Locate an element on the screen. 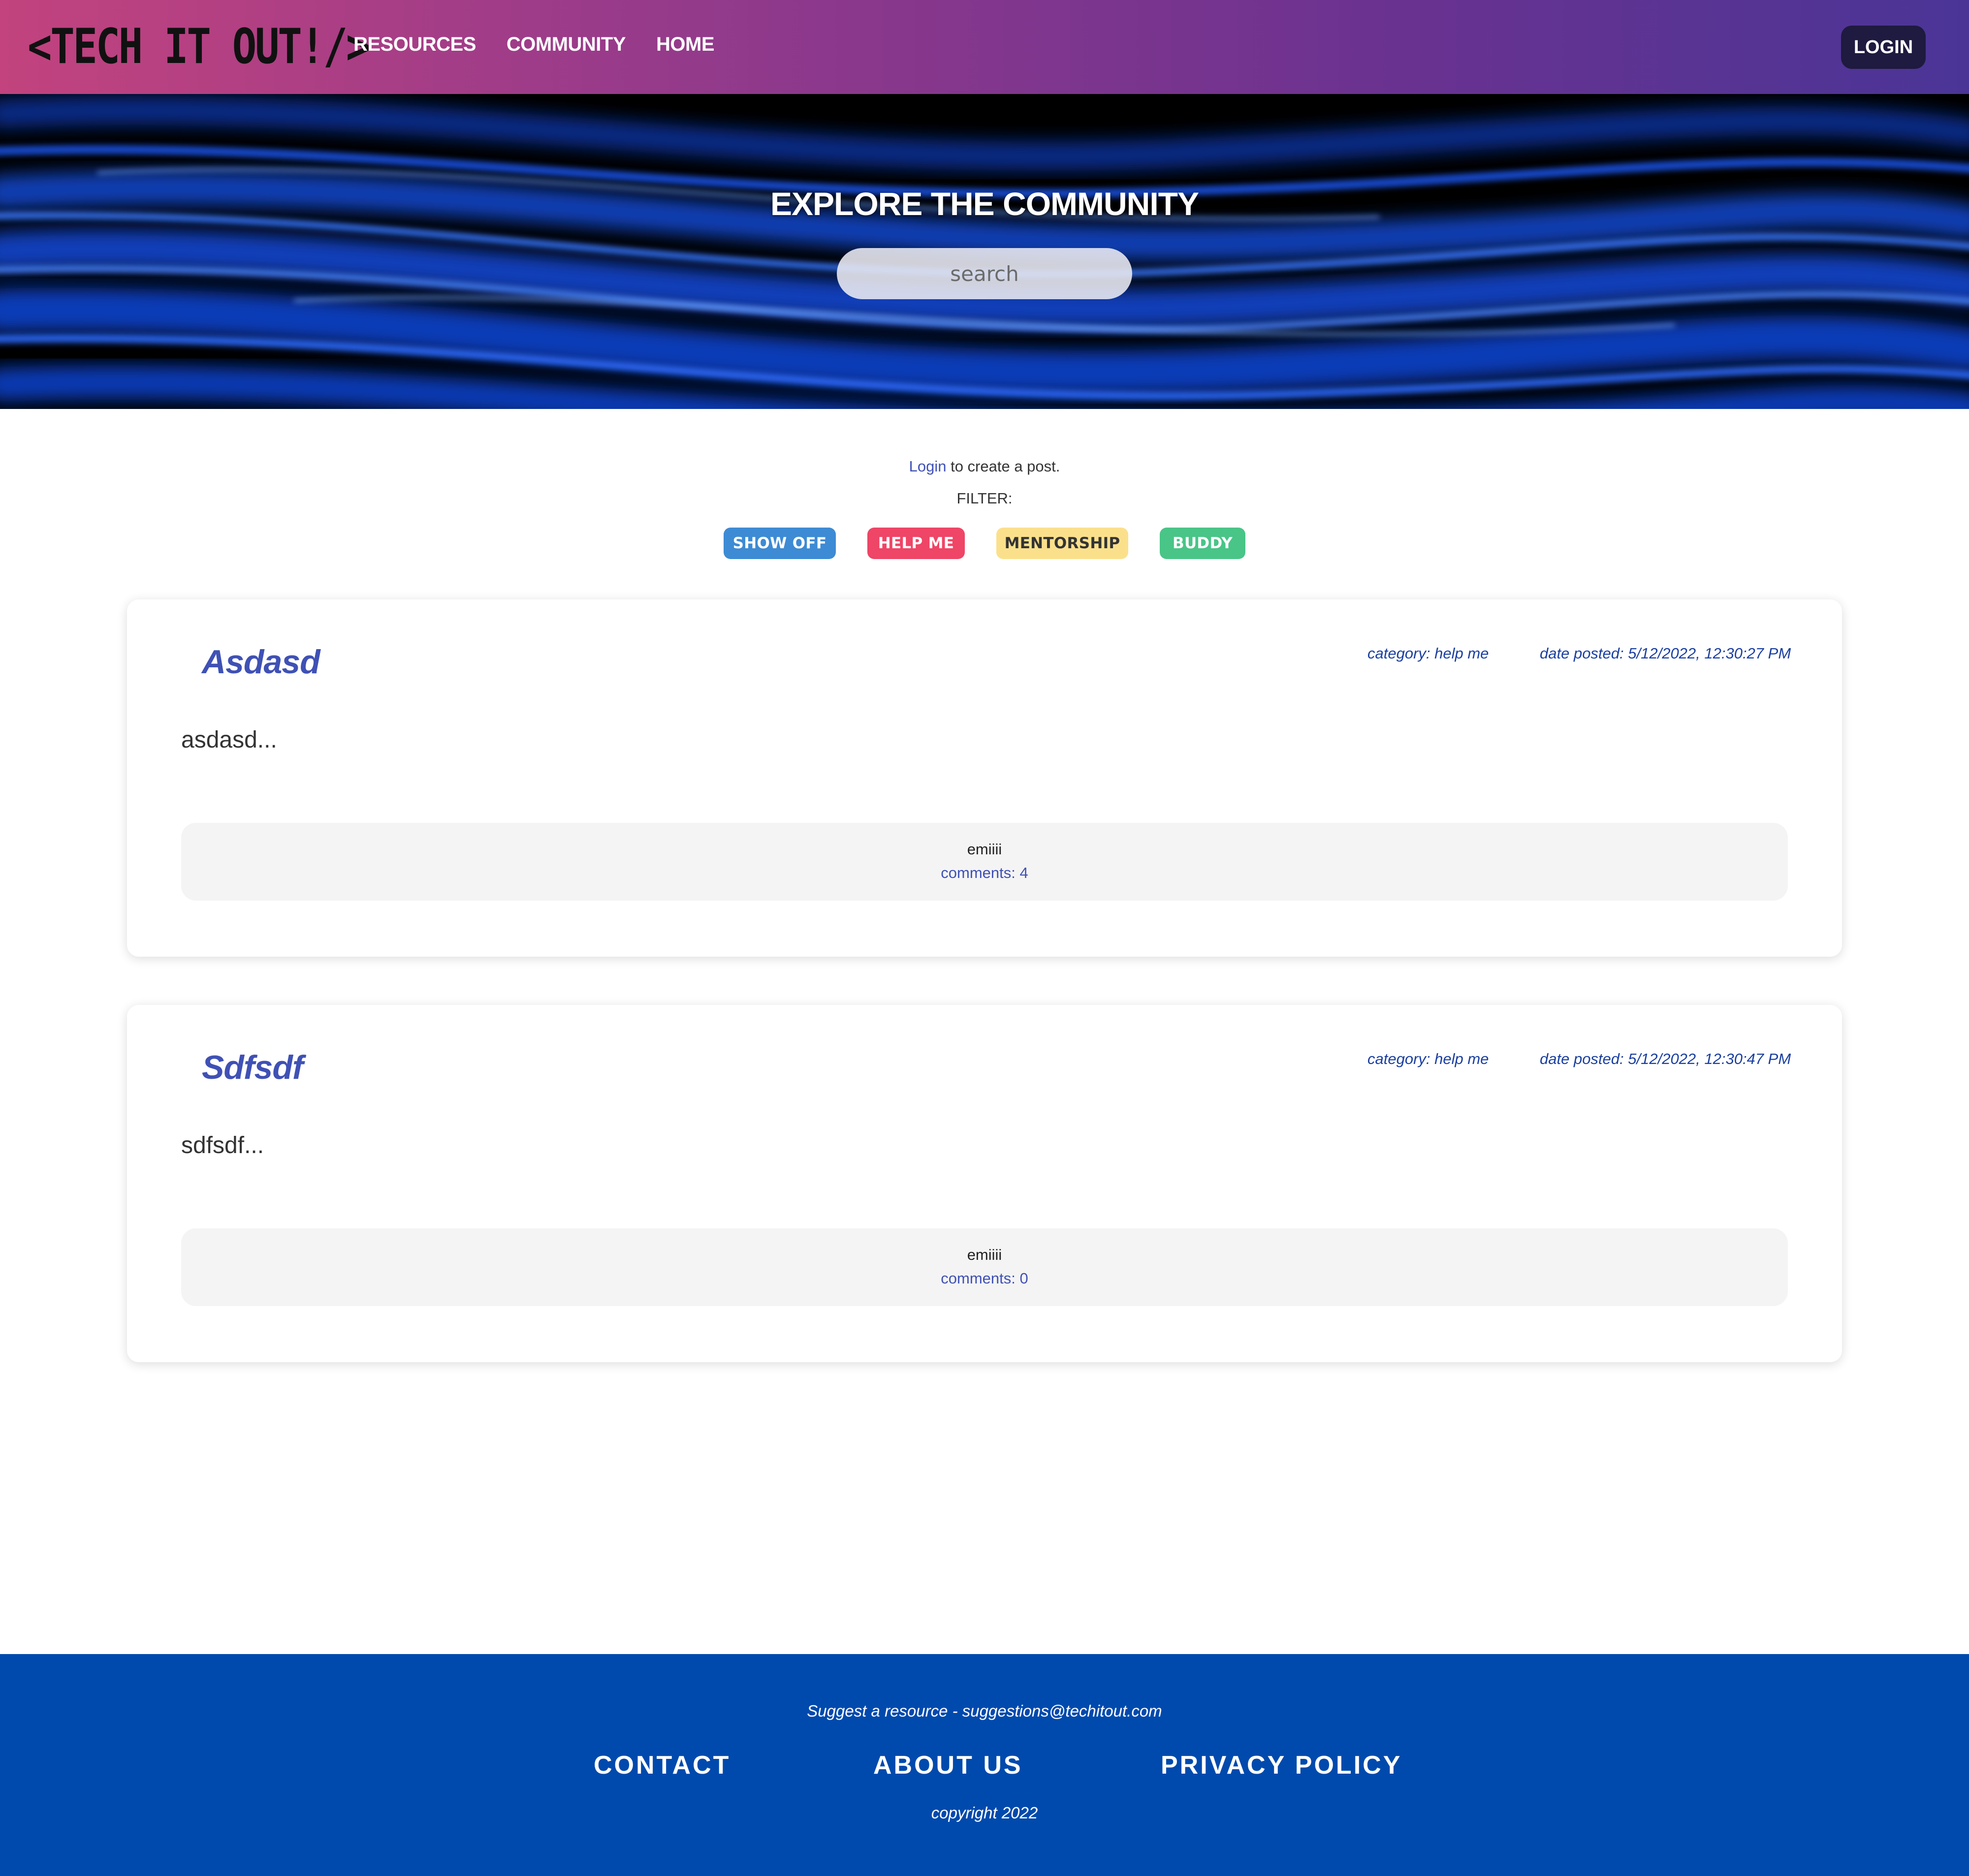 The image size is (1969, 1876). post-footer: emiiii comments: 4 is located at coordinates (984, 862).